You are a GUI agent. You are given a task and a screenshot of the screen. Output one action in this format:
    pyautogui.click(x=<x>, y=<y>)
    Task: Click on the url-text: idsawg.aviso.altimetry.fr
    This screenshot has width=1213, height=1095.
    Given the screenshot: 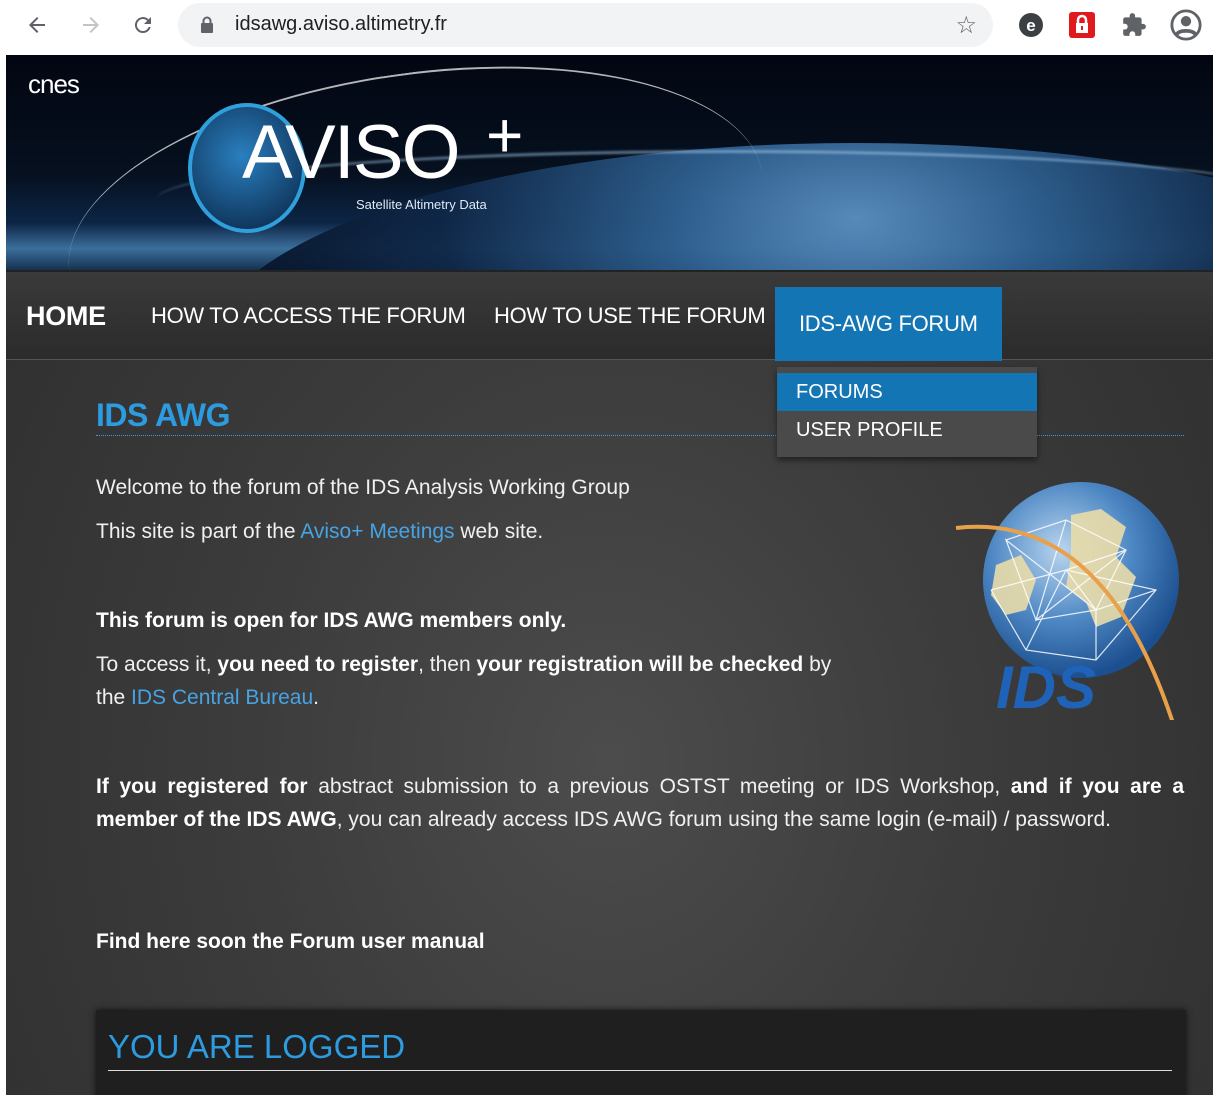 What is the action you would take?
    pyautogui.click(x=341, y=24)
    